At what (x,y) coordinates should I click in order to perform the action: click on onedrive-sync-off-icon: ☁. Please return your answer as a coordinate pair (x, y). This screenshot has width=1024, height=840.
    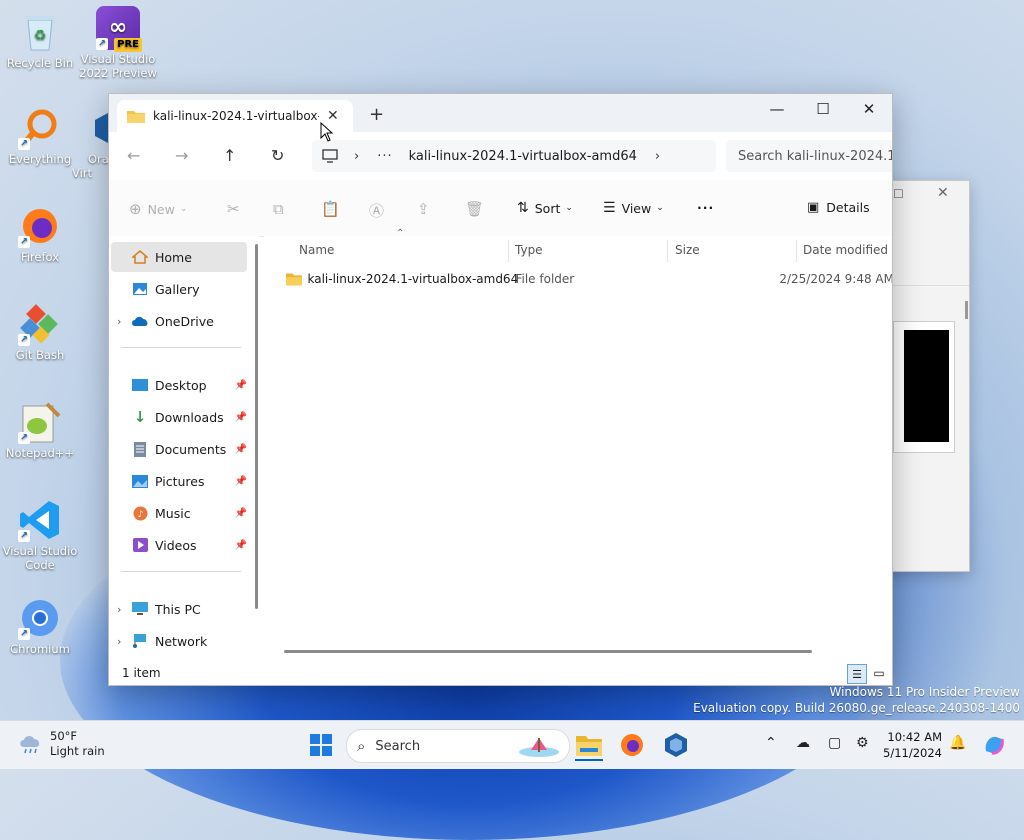
    Looking at the image, I should click on (803, 743).